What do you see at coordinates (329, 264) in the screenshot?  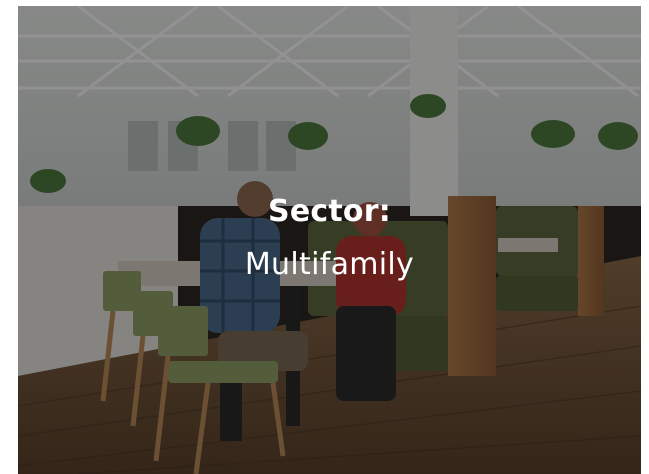 I see `sector-value: Multifamily` at bounding box center [329, 264].